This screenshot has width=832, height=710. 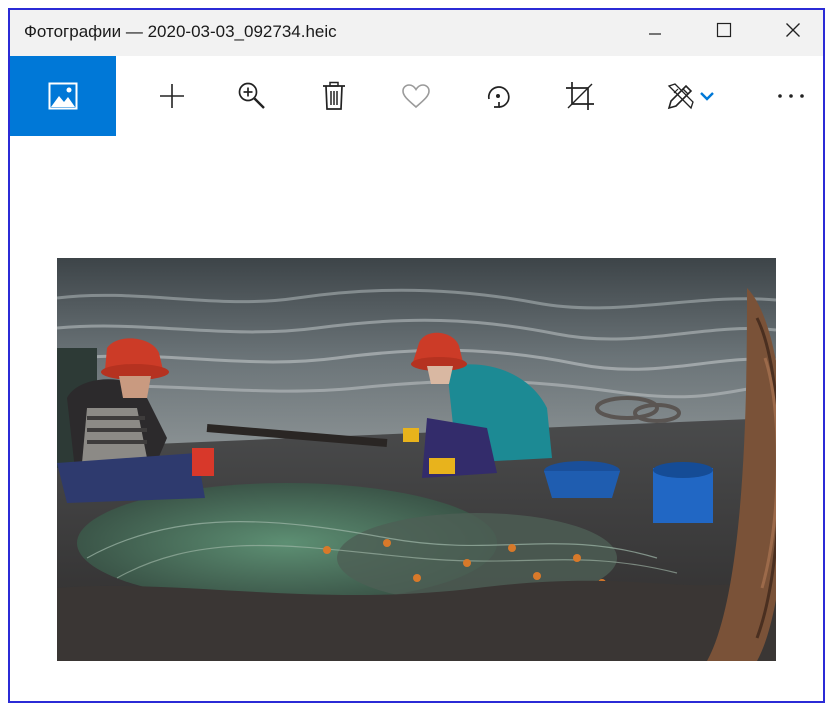 I want to click on plus-icon, so click(x=172, y=96).